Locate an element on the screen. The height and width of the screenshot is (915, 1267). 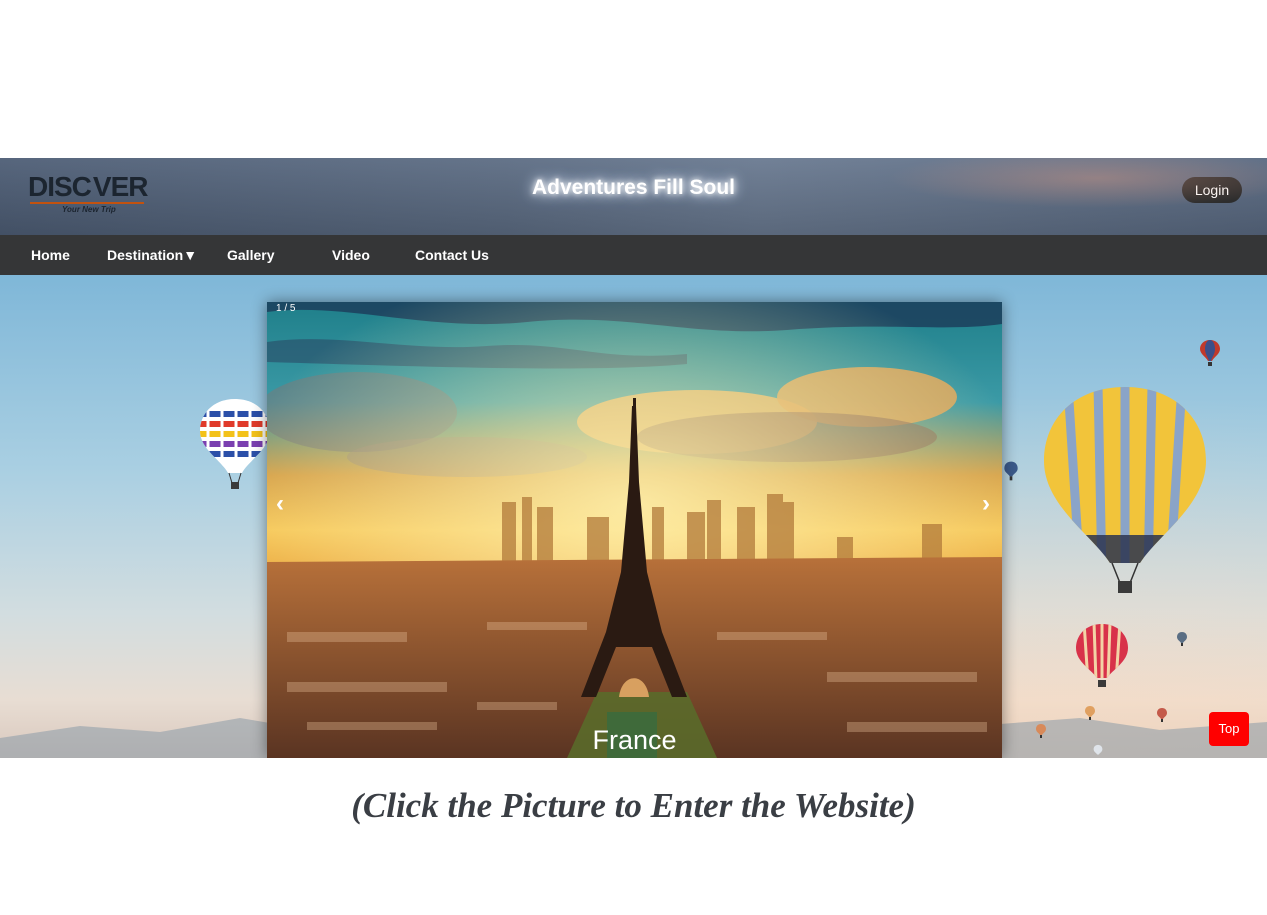
nav-item-home: Home is located at coordinates (50, 255).